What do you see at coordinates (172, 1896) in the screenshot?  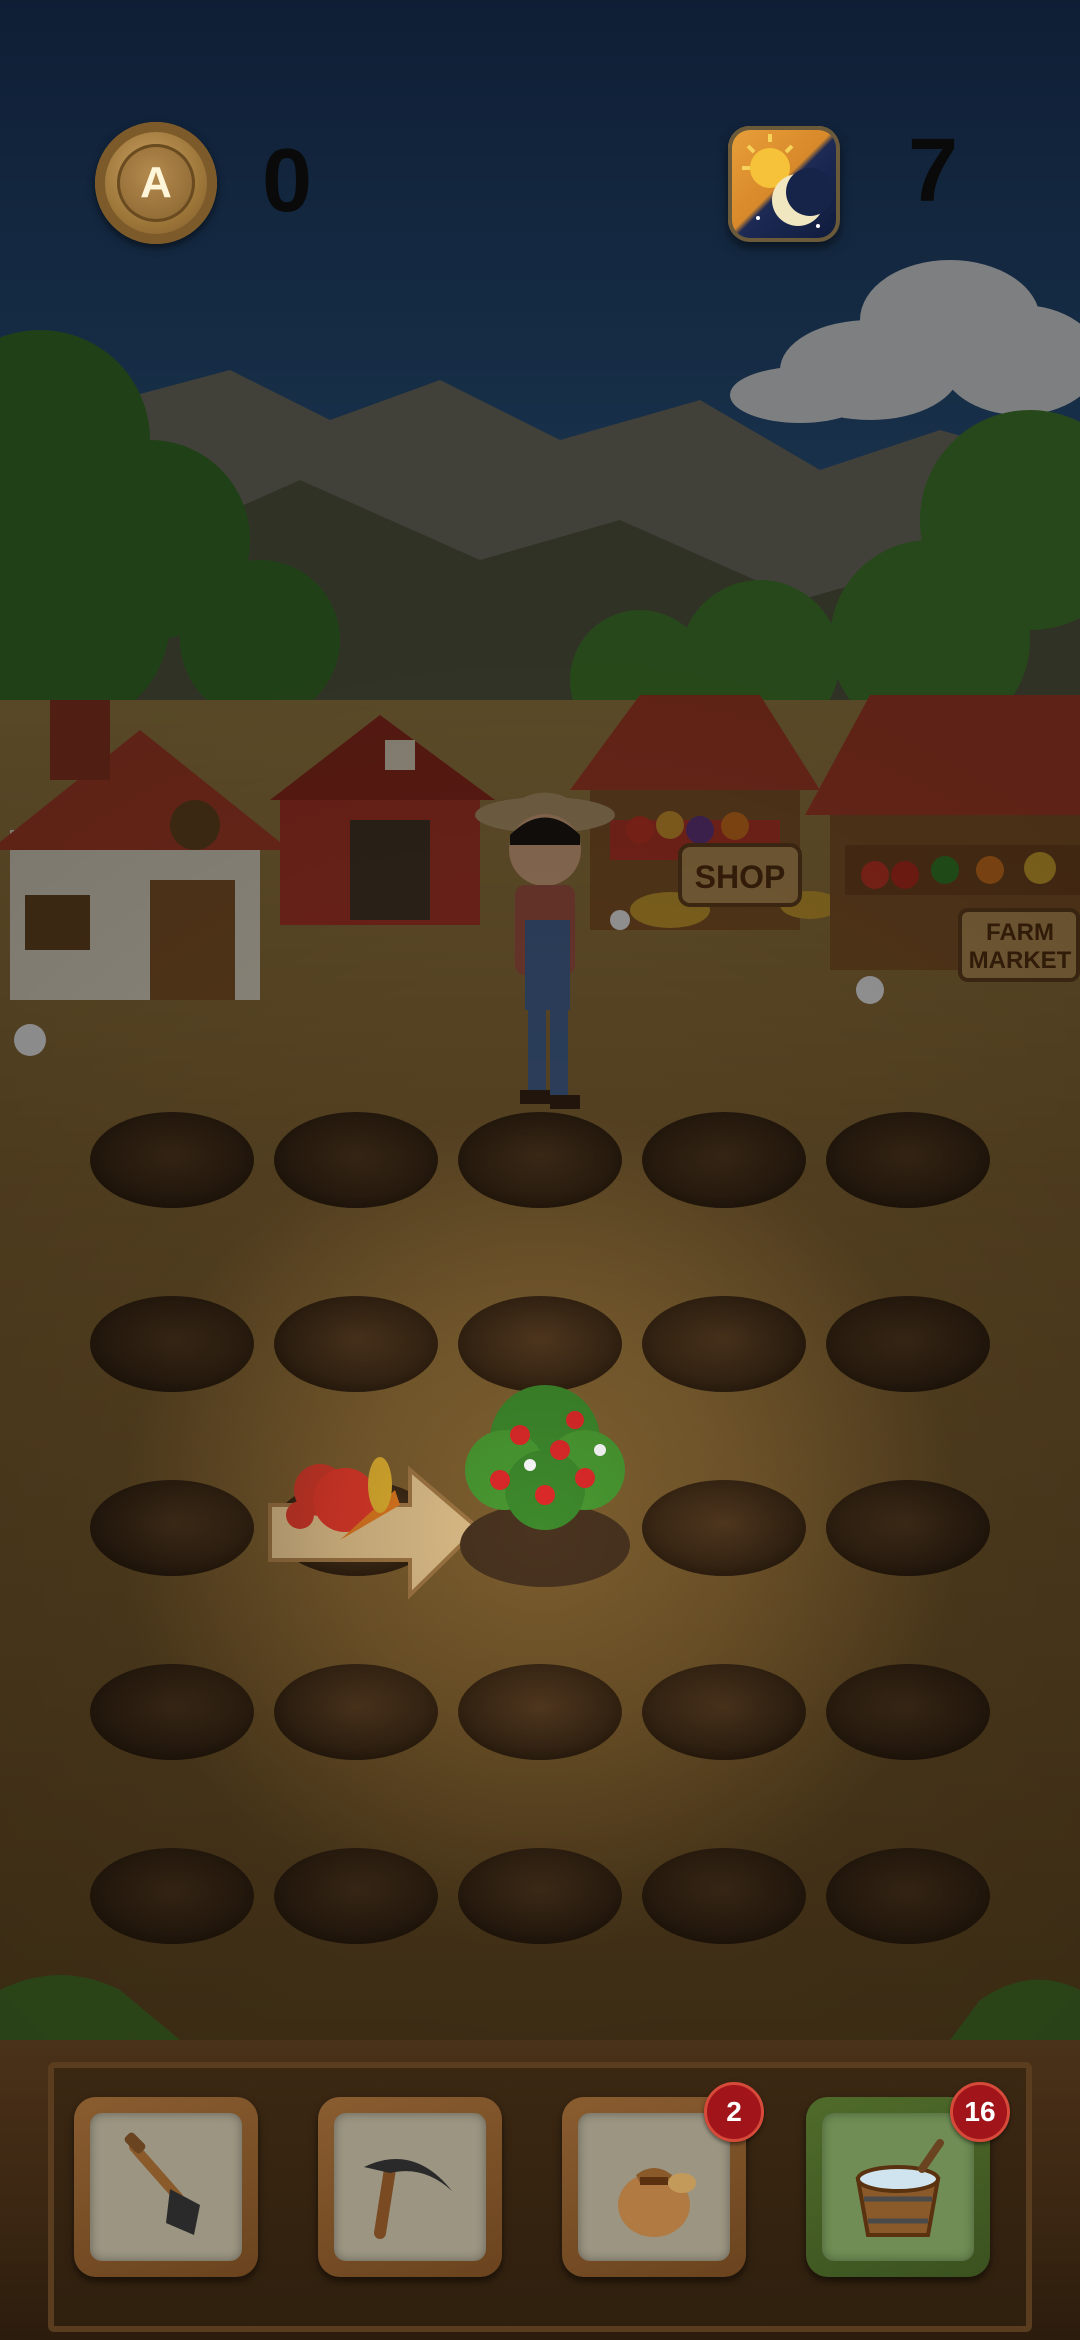 I see `soil-plot-r5-c1` at bounding box center [172, 1896].